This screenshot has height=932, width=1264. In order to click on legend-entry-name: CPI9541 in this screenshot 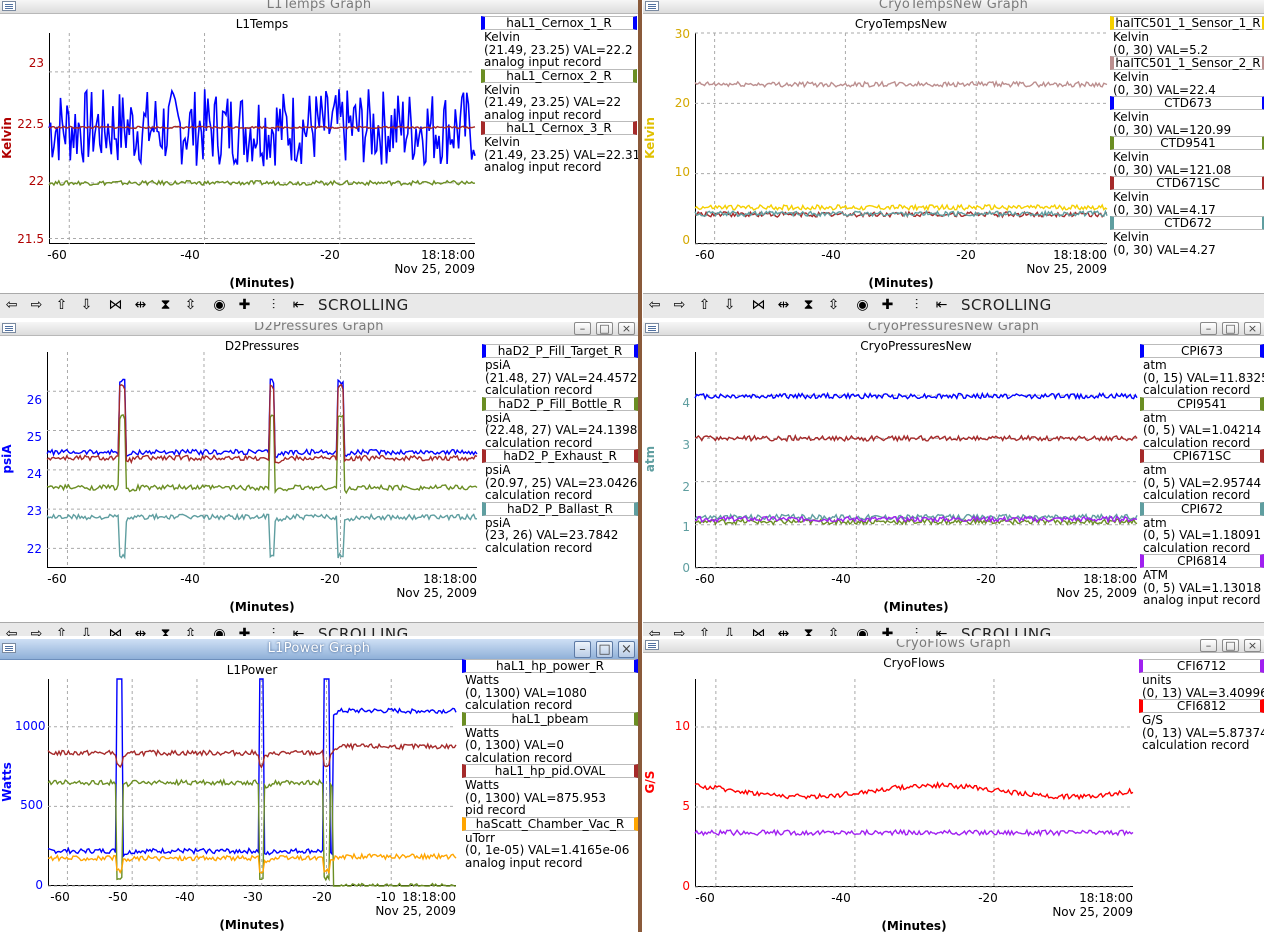, I will do `click(1202, 403)`.